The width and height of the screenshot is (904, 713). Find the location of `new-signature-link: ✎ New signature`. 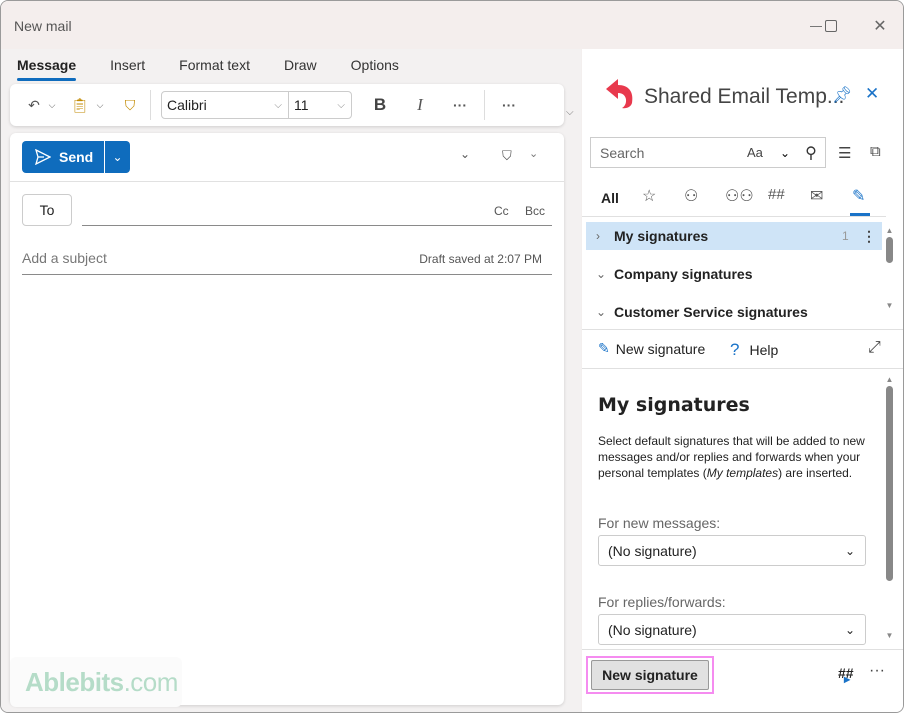

new-signature-link: ✎ New signature is located at coordinates (651, 348).